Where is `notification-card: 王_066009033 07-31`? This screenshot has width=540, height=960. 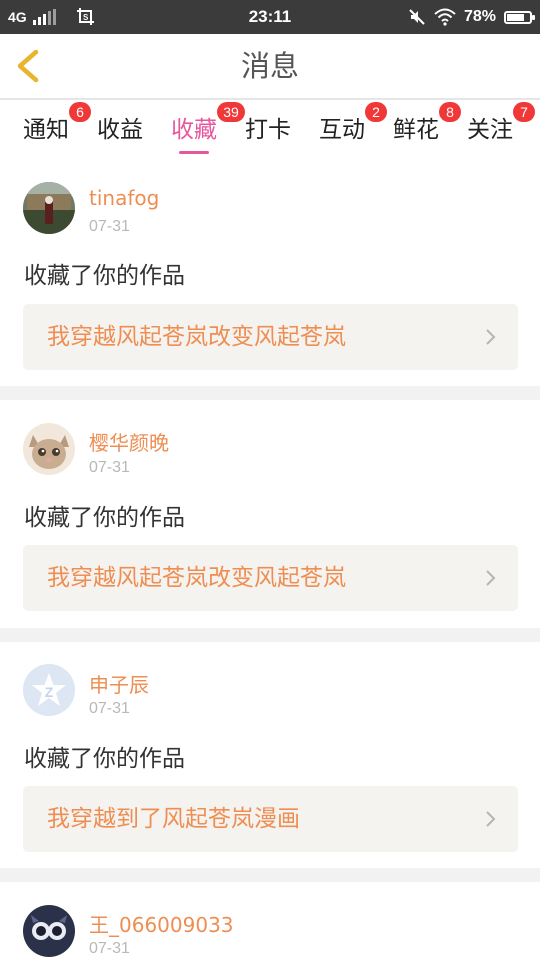 notification-card: 王_066009033 07-31 is located at coordinates (270, 921).